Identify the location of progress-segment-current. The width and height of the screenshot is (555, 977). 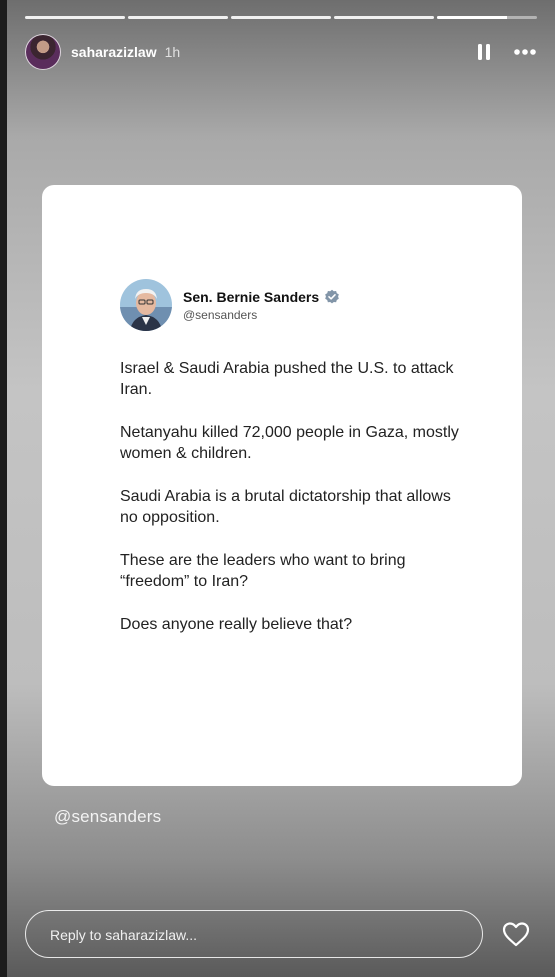
(487, 17).